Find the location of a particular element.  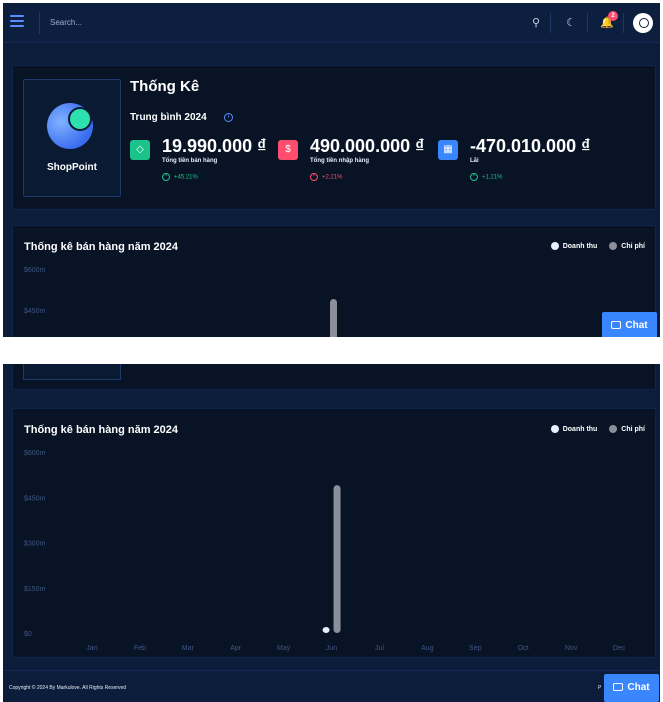

statistics-title: Thống Kê is located at coordinates (165, 86).